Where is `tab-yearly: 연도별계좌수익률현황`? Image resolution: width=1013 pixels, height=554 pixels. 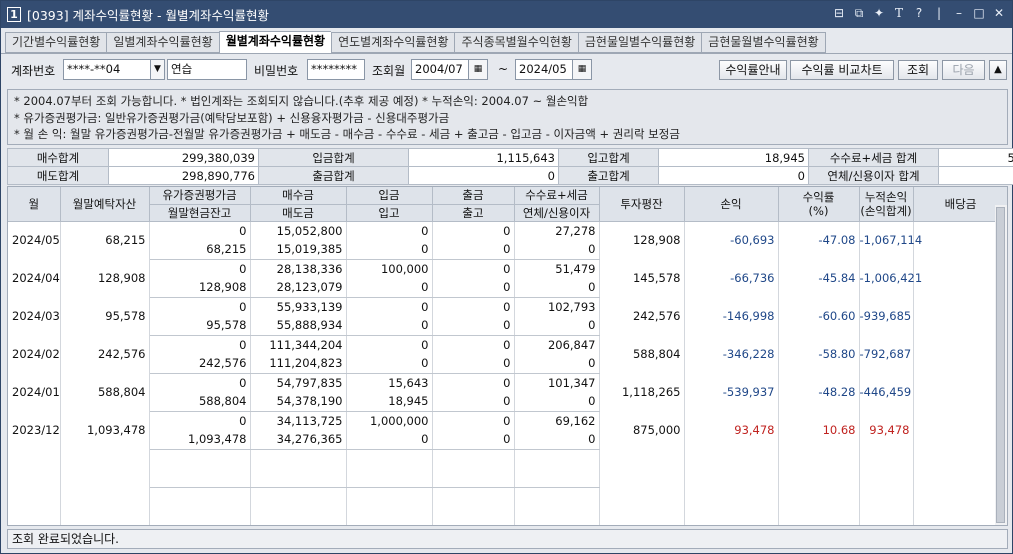
tab-yearly: 연도별계좌수익률현황 is located at coordinates (393, 42).